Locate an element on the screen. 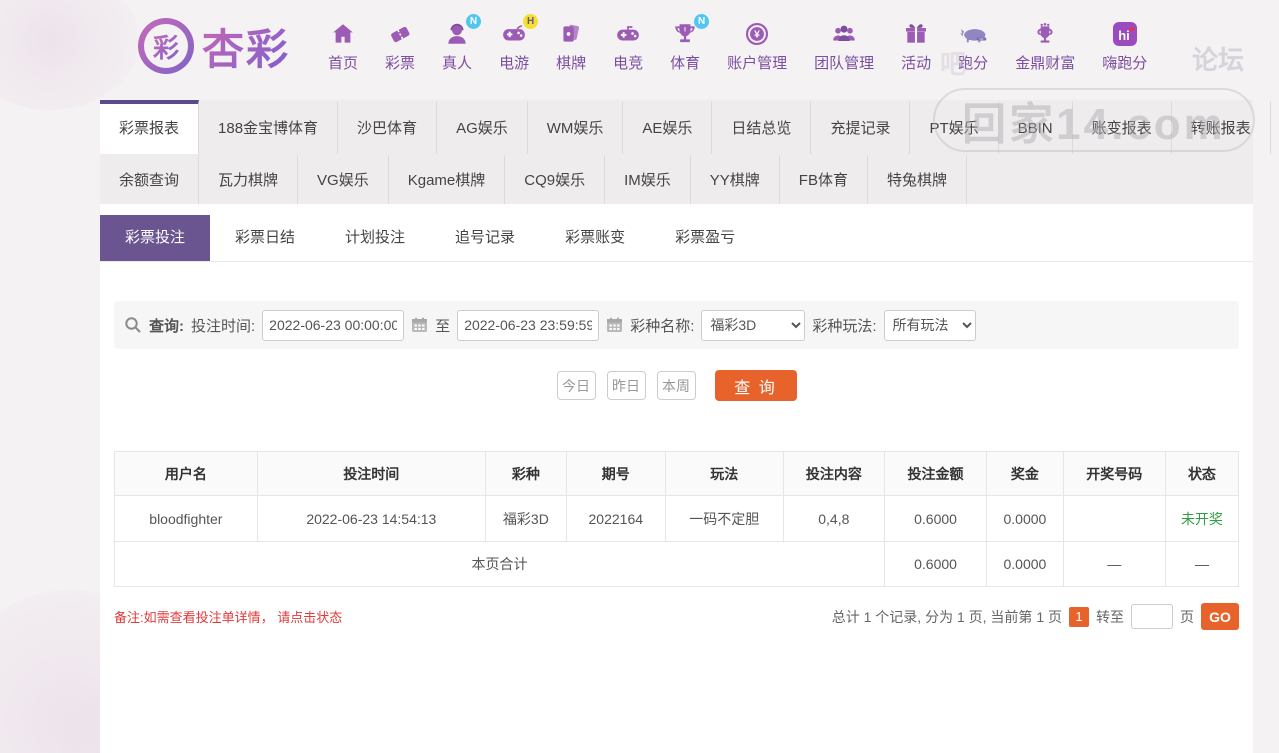 Image resolution: width=1279 pixels, height=753 pixels. report-tab: WM娱乐 is located at coordinates (576, 127).